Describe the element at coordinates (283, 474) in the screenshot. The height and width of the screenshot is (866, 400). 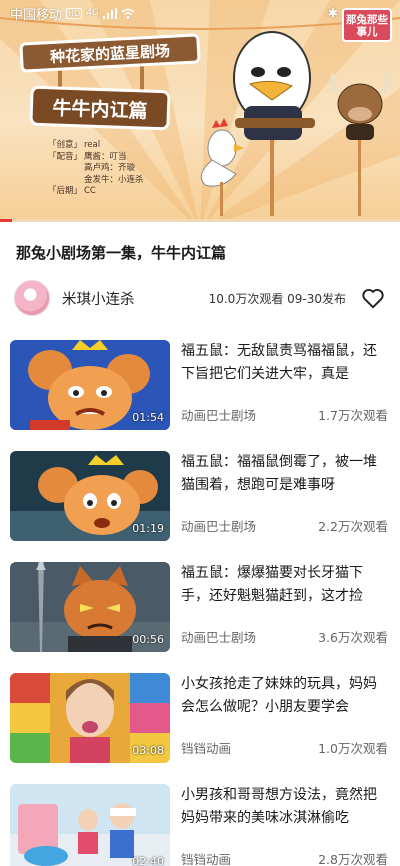
I see `video-title: 福五鼠：福福鼠倒霉了，被一堆猫围着，想跑可是难事呀` at that location.